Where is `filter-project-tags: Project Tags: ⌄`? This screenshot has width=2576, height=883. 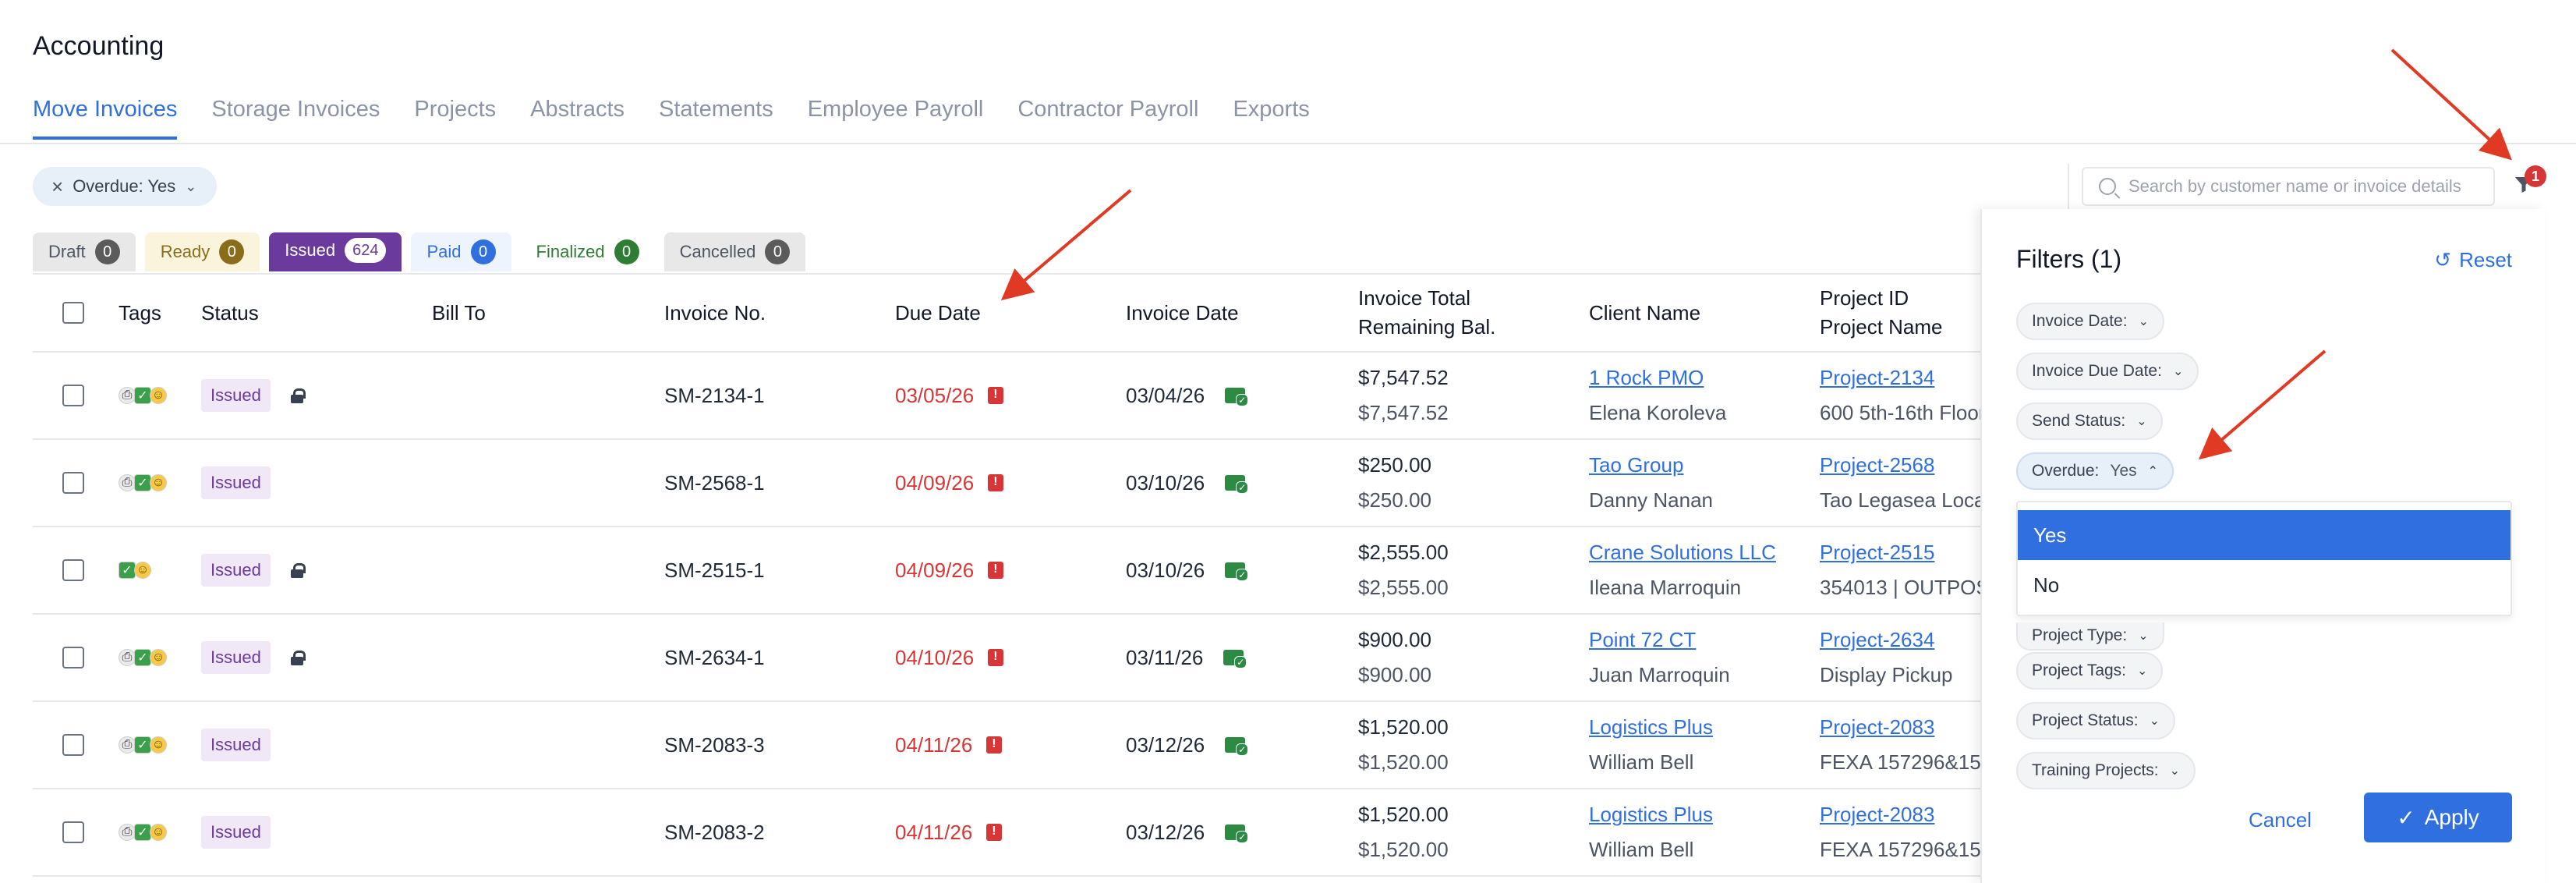 filter-project-tags: Project Tags: ⌄ is located at coordinates (2090, 671).